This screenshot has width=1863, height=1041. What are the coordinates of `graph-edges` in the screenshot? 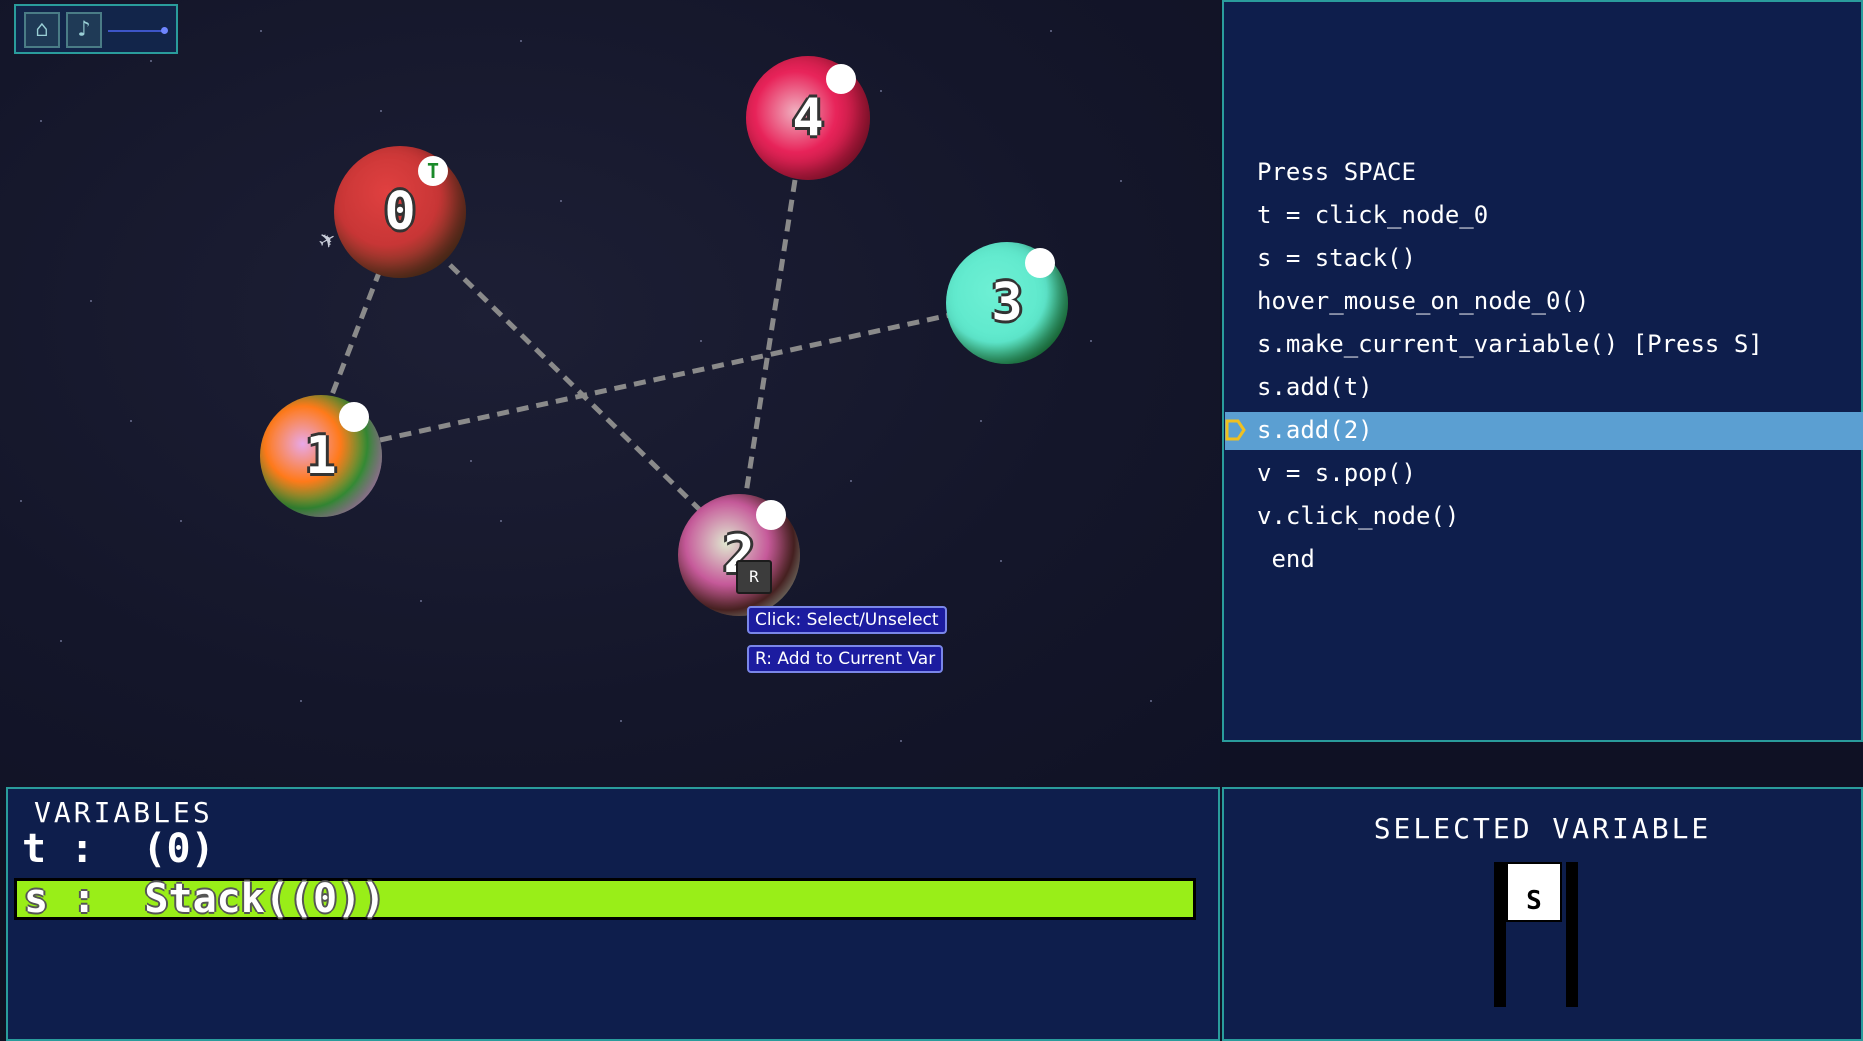 It's located at (639, 345).